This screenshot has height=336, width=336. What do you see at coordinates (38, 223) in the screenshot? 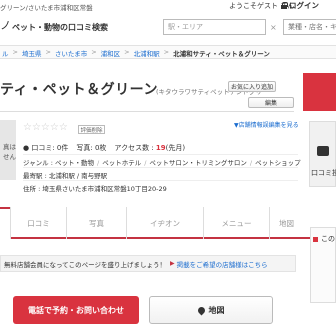
I see `tab-reviews: 口コミ` at bounding box center [38, 223].